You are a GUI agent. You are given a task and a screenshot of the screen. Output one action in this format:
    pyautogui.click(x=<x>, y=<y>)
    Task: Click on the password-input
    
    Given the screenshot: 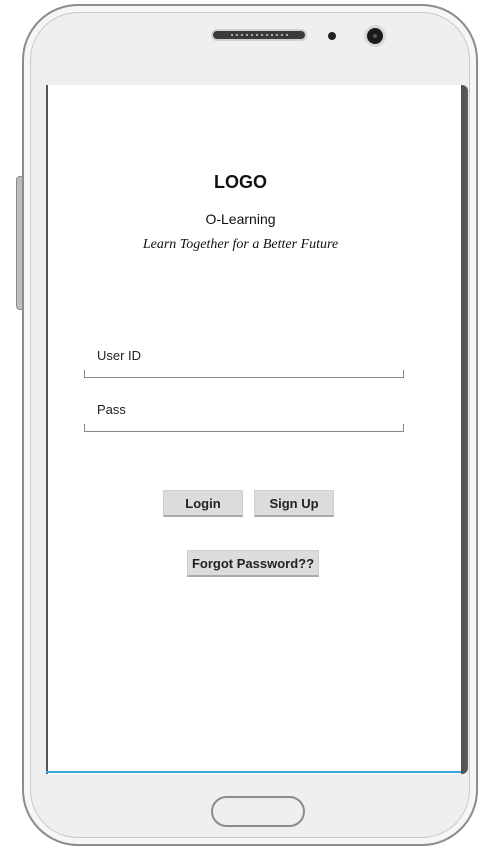 What is the action you would take?
    pyautogui.click(x=244, y=428)
    